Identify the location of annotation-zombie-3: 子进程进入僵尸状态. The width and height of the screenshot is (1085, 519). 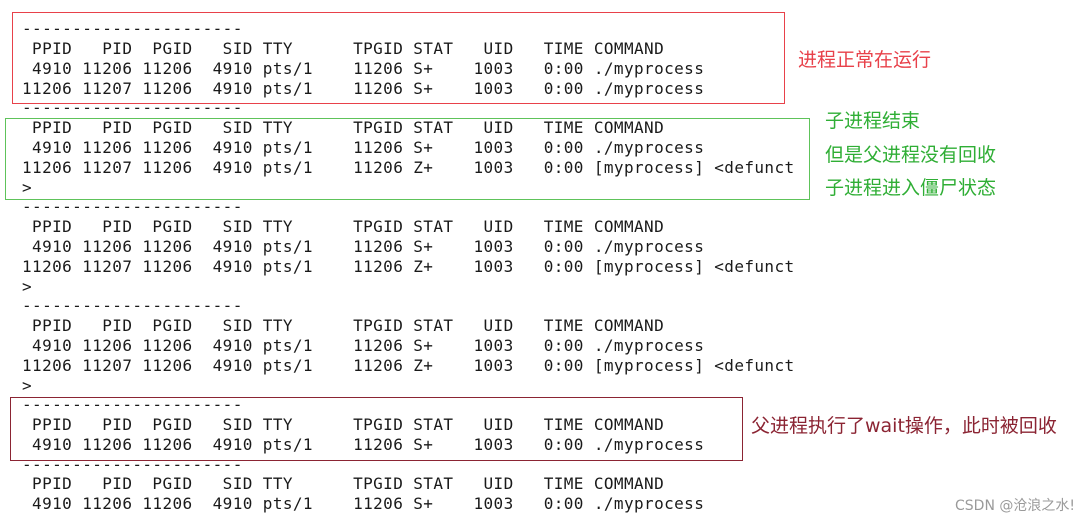
(911, 188).